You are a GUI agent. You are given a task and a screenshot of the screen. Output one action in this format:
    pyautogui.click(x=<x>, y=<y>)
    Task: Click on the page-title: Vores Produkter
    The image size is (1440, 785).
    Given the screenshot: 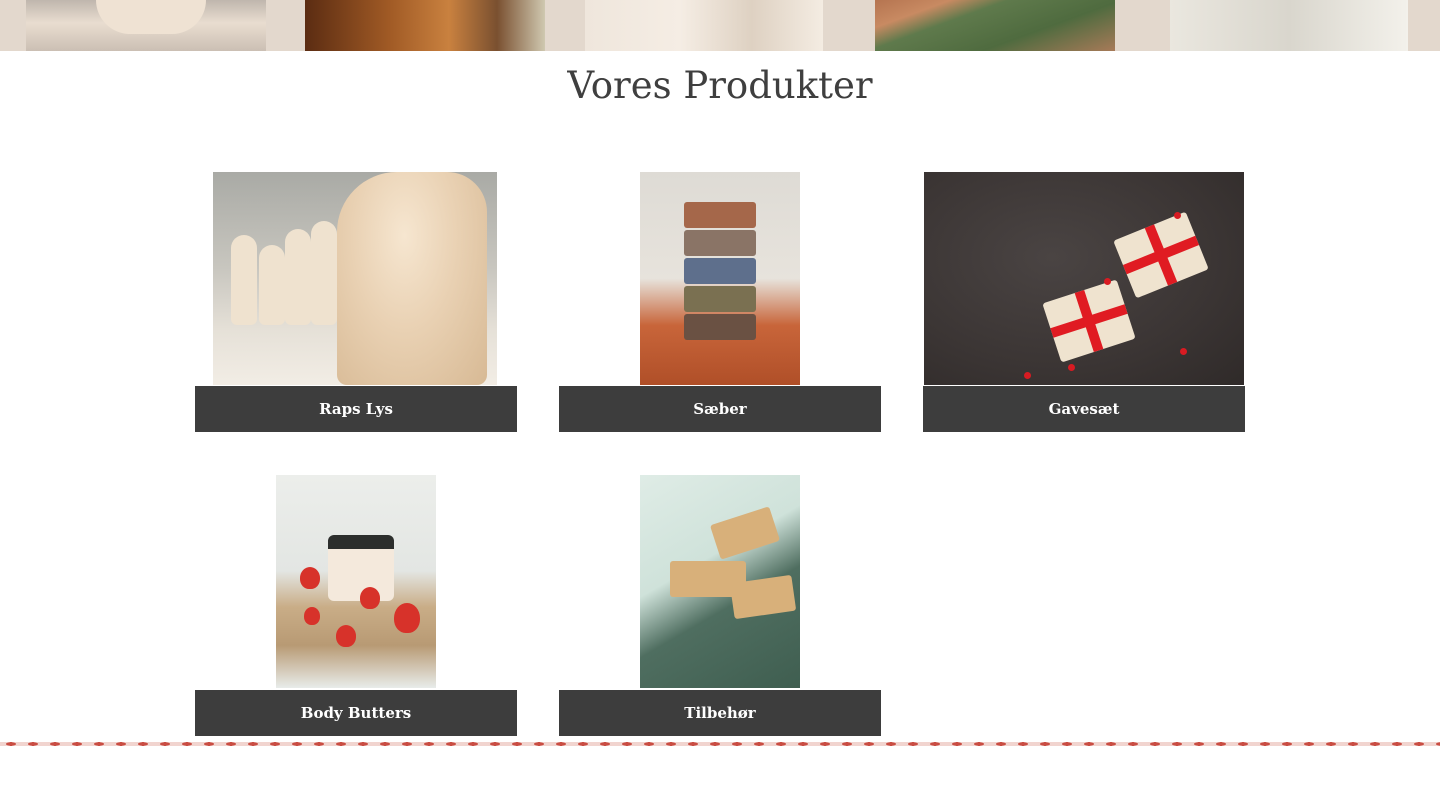 What is the action you would take?
    pyautogui.click(x=720, y=85)
    